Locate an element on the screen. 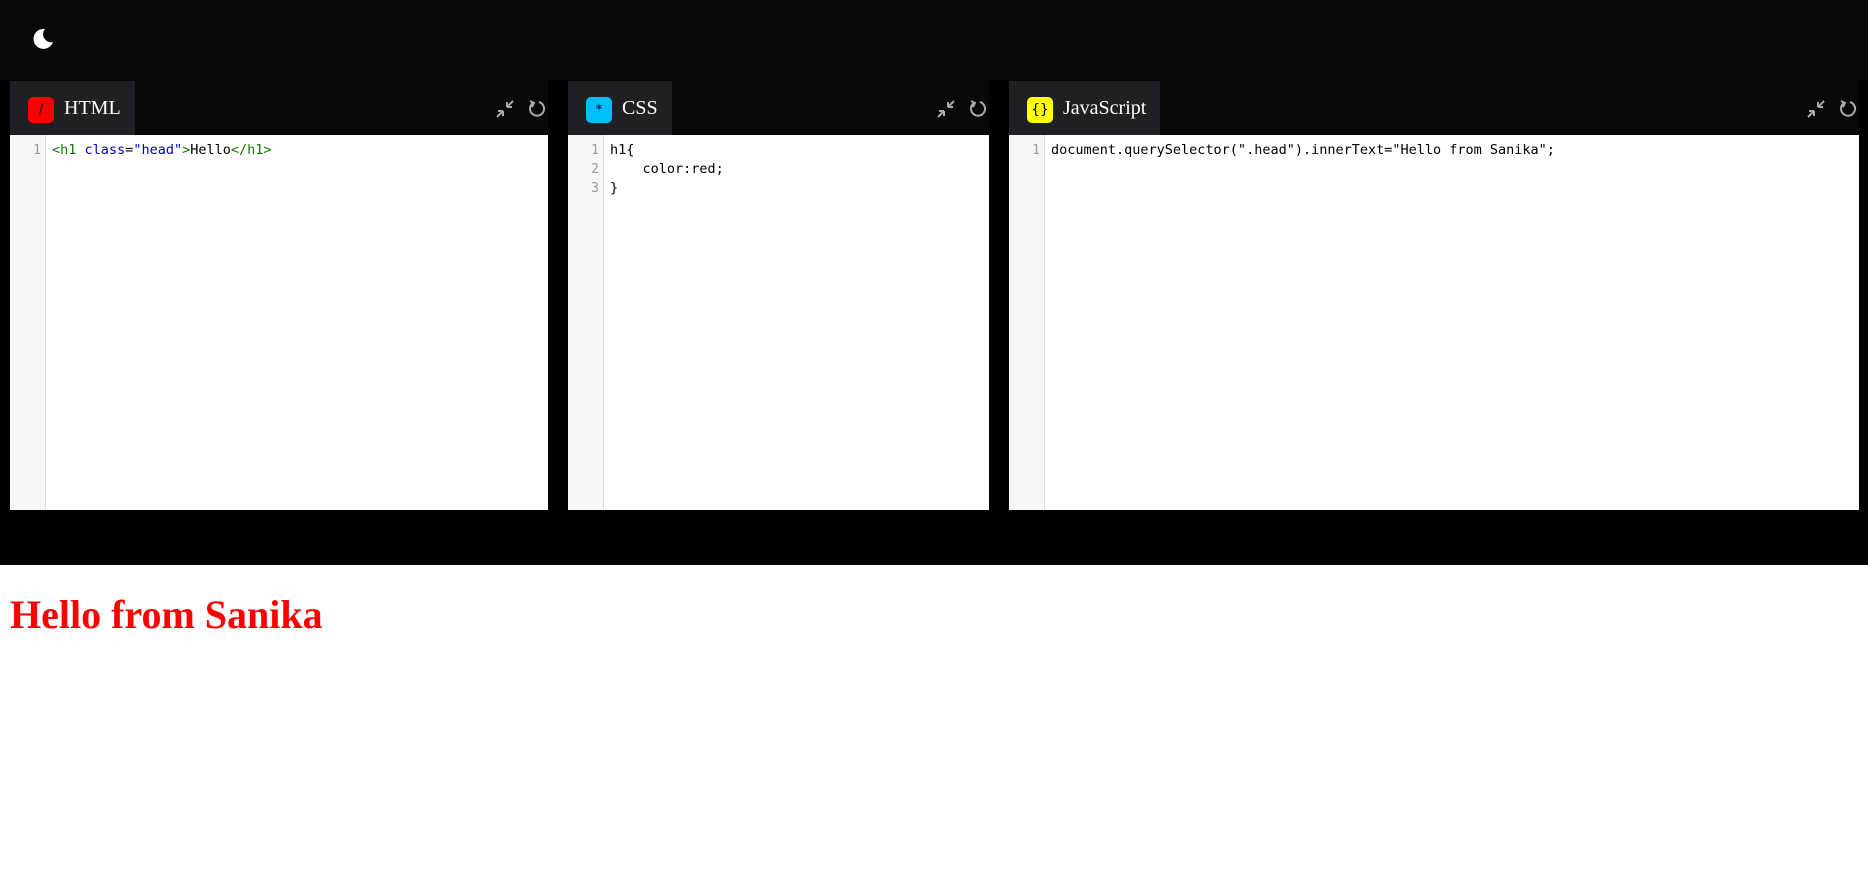 The width and height of the screenshot is (1868, 895). css-code-editor: 1 2 3 h1{ color:red; } is located at coordinates (778, 322).